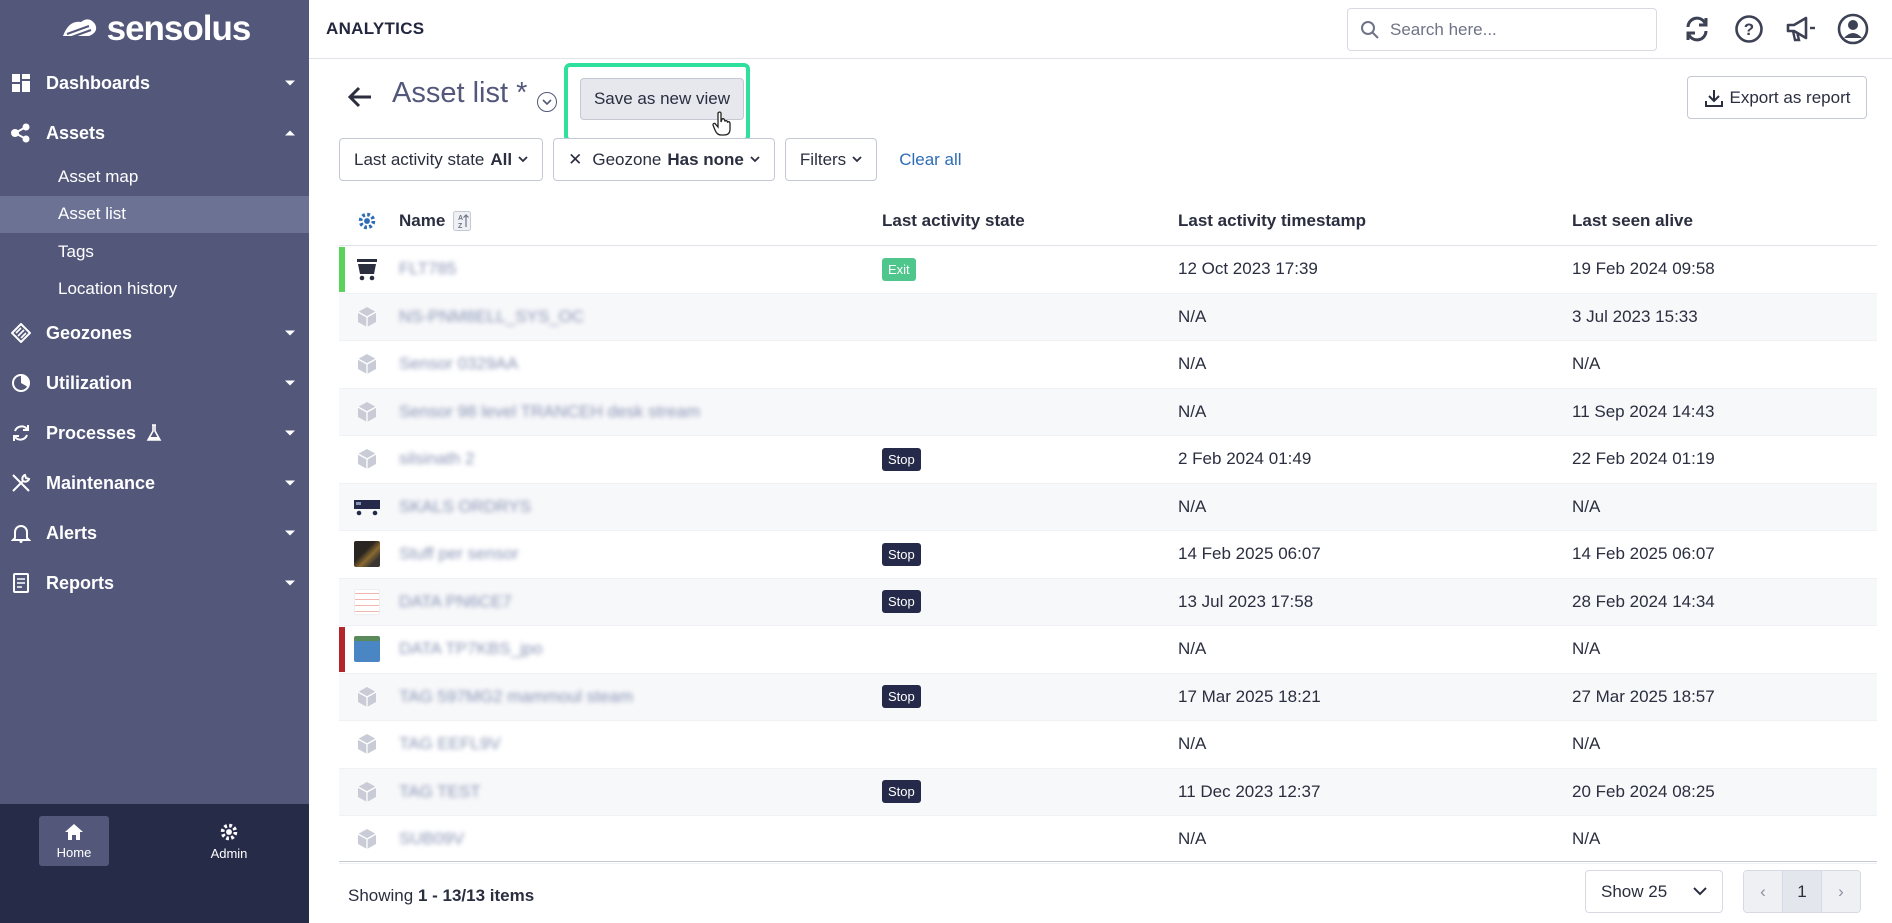 The width and height of the screenshot is (1892, 923). I want to click on column-last-activity-timestamp: Last activity timestamp, so click(1375, 221).